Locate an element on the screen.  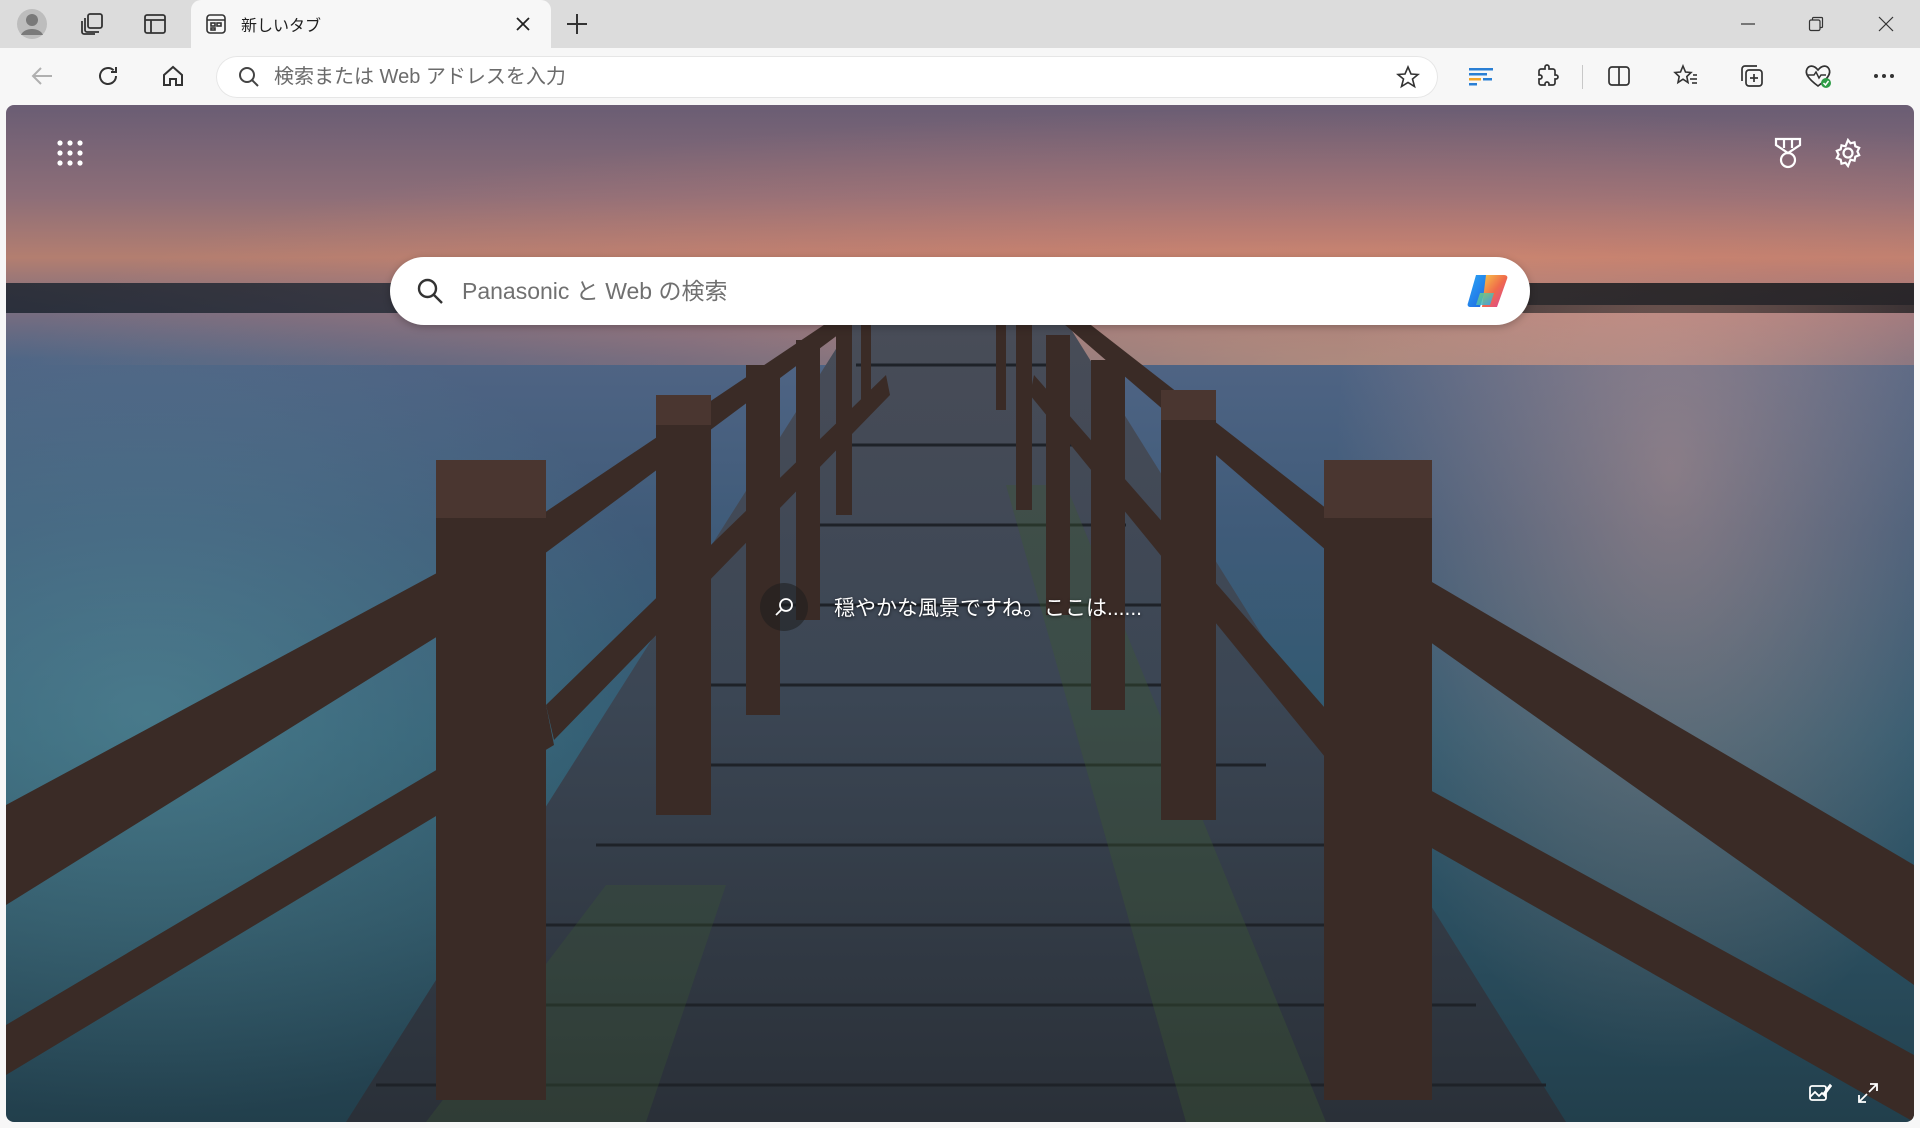
arrow-left-icon is located at coordinates (42, 76).